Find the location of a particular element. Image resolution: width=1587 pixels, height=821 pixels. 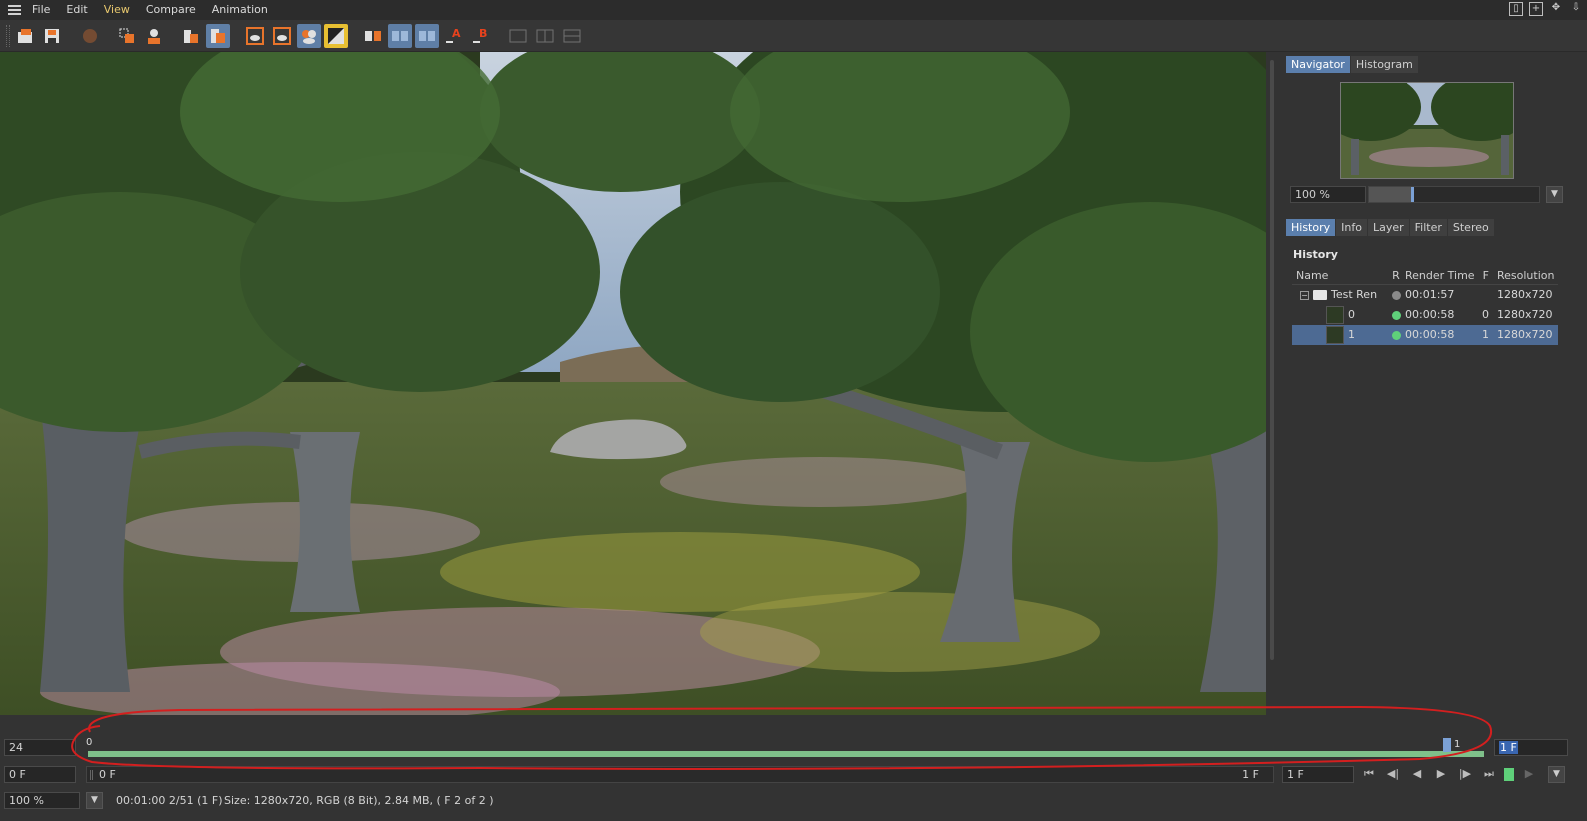

range-grip is located at coordinates (91, 775).